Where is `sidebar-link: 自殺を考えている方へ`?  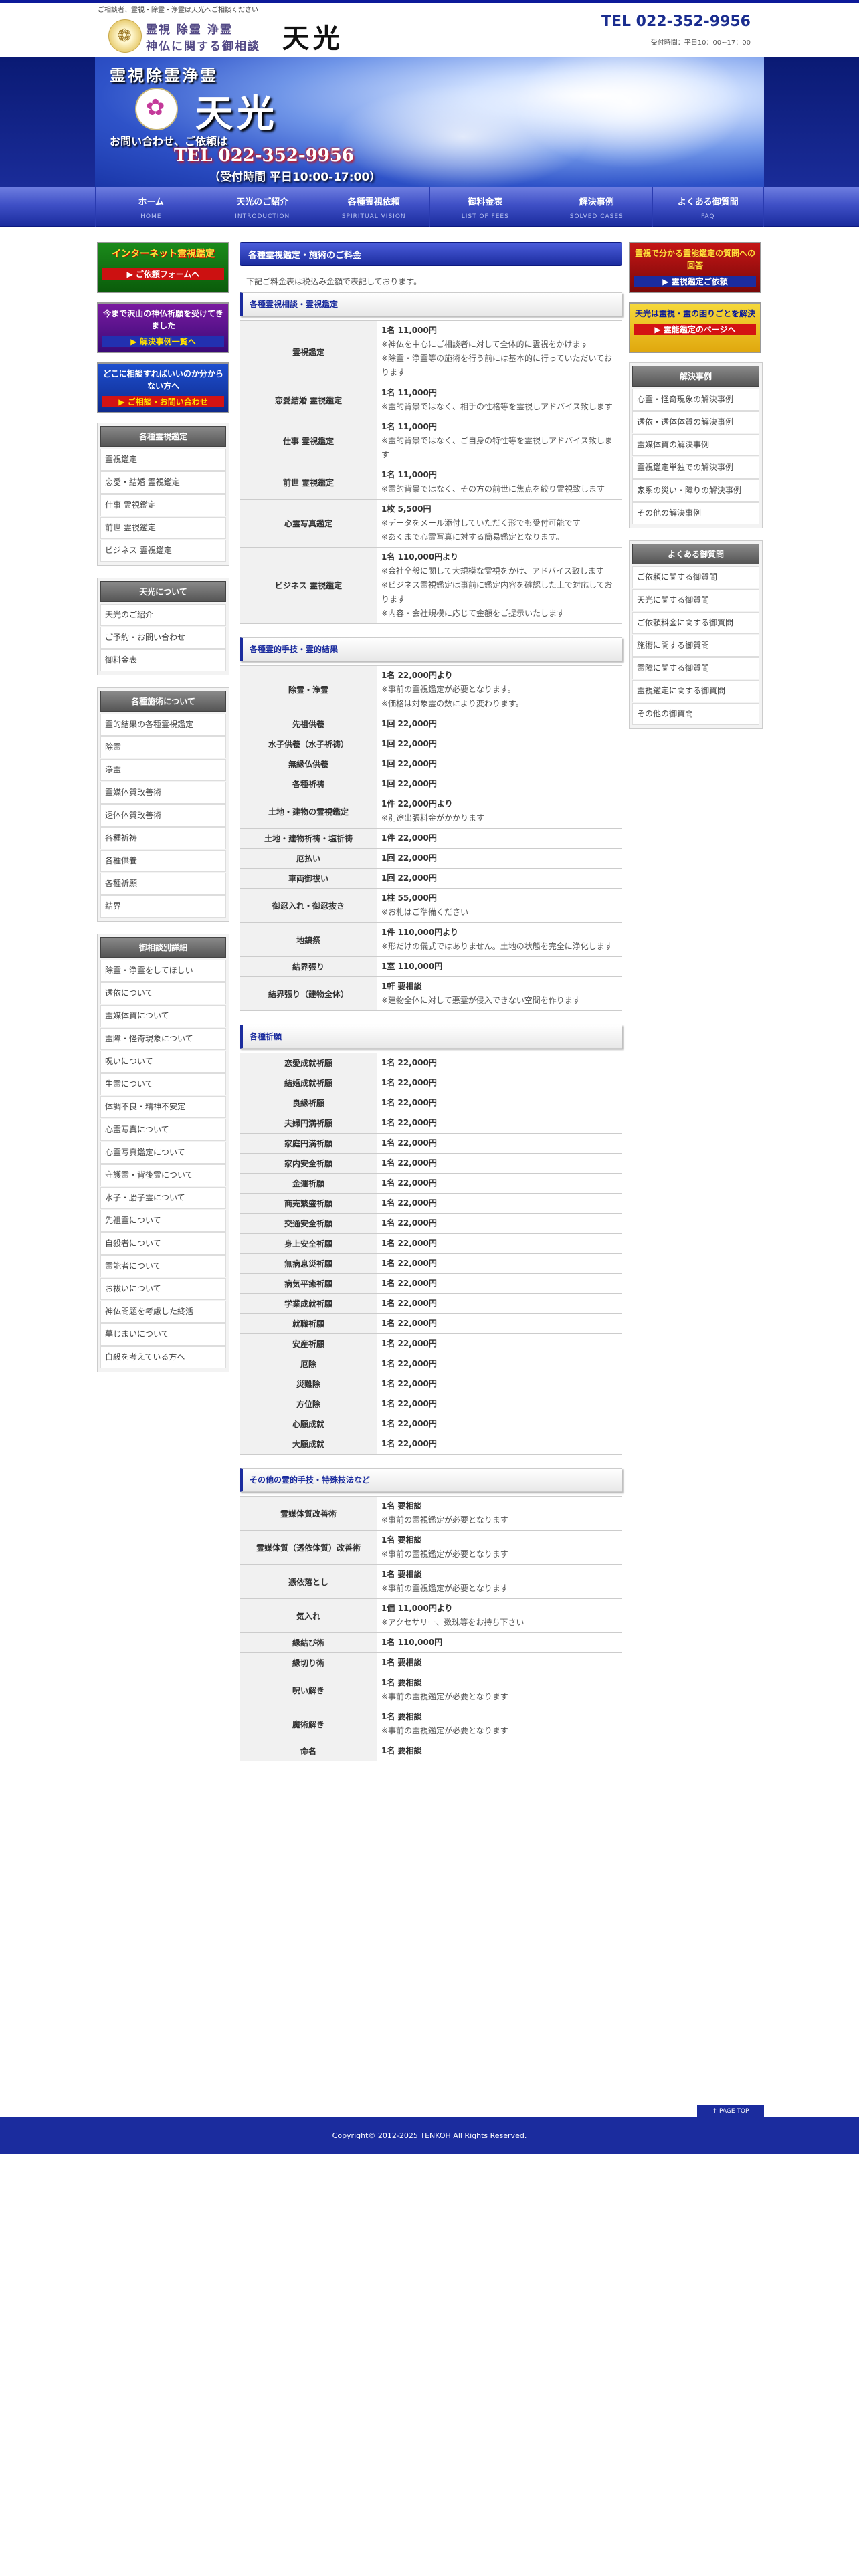 sidebar-link: 自殺を考えている方へ is located at coordinates (163, 1357).